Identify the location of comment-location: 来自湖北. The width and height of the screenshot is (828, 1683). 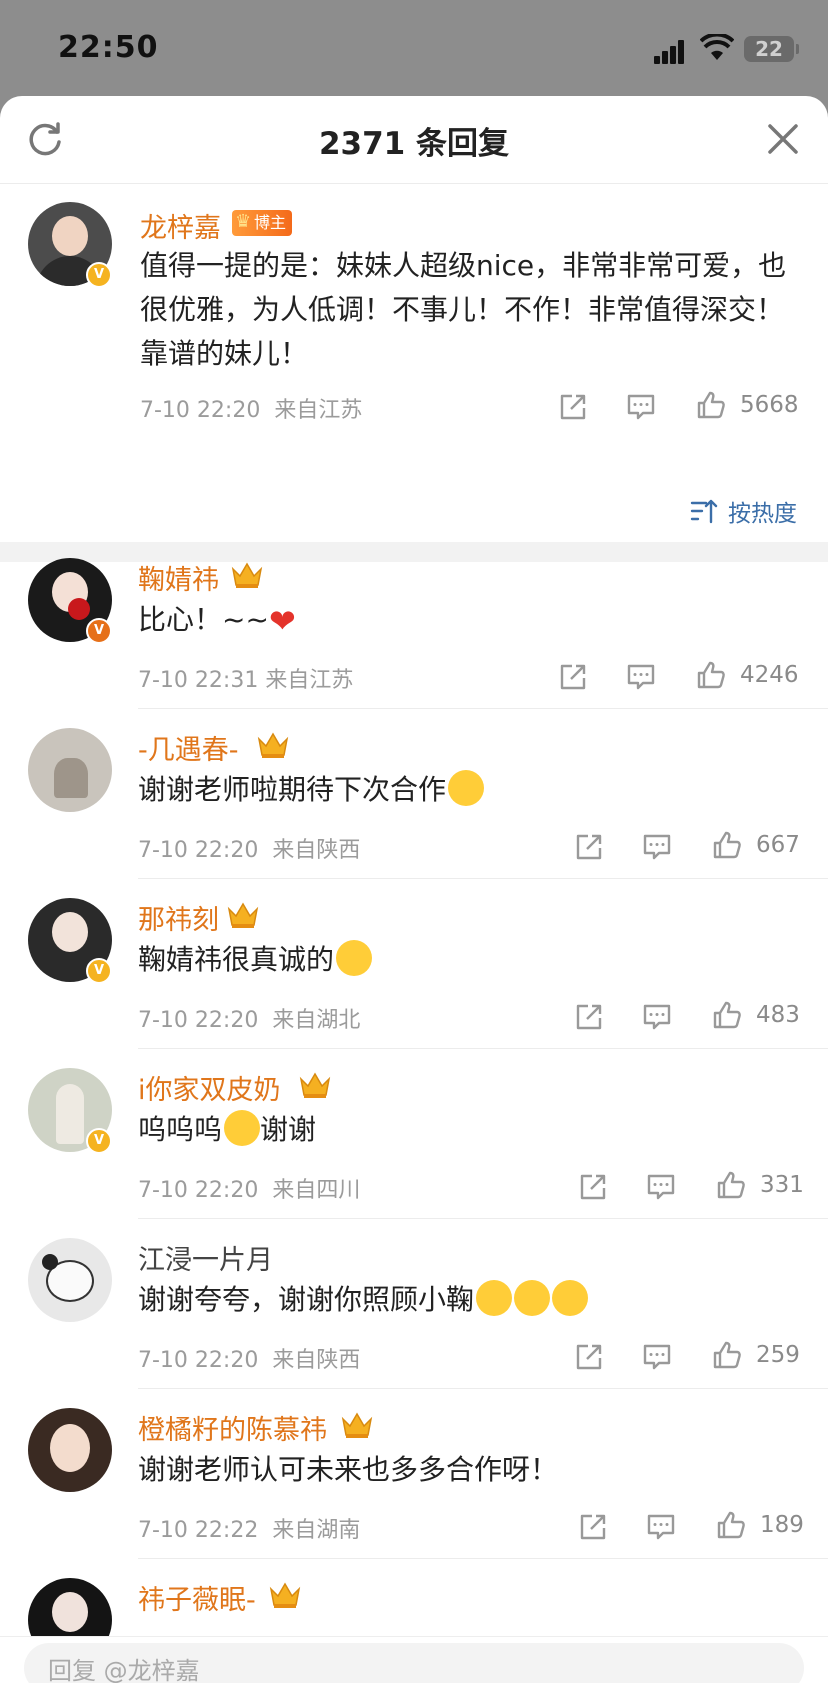
(316, 1020).